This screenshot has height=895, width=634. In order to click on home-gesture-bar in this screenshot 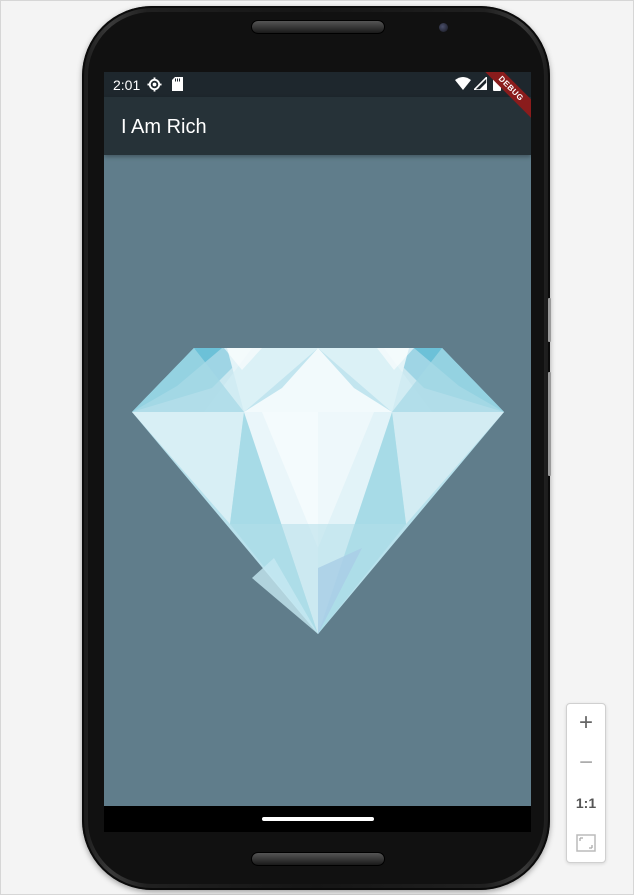, I will do `click(318, 819)`.